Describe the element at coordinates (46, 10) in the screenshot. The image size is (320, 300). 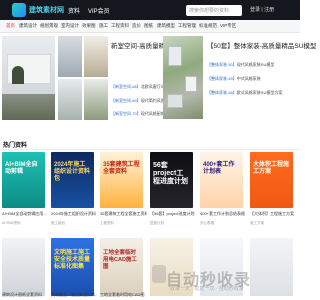
I see `brand-name: 建筑素材网` at that location.